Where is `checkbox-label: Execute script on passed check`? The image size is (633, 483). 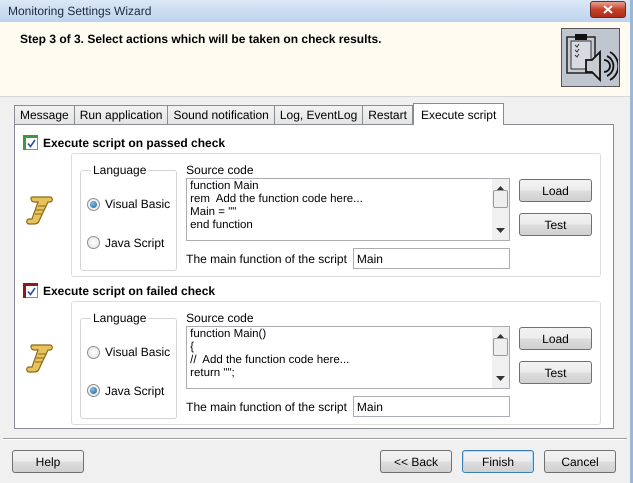 checkbox-label: Execute script on passed check is located at coordinates (134, 143).